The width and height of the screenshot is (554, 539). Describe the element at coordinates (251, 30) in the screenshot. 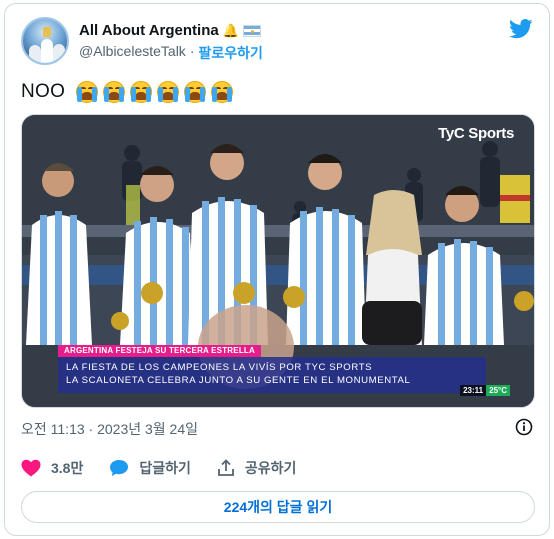

I see `argentina-flag-icon` at that location.